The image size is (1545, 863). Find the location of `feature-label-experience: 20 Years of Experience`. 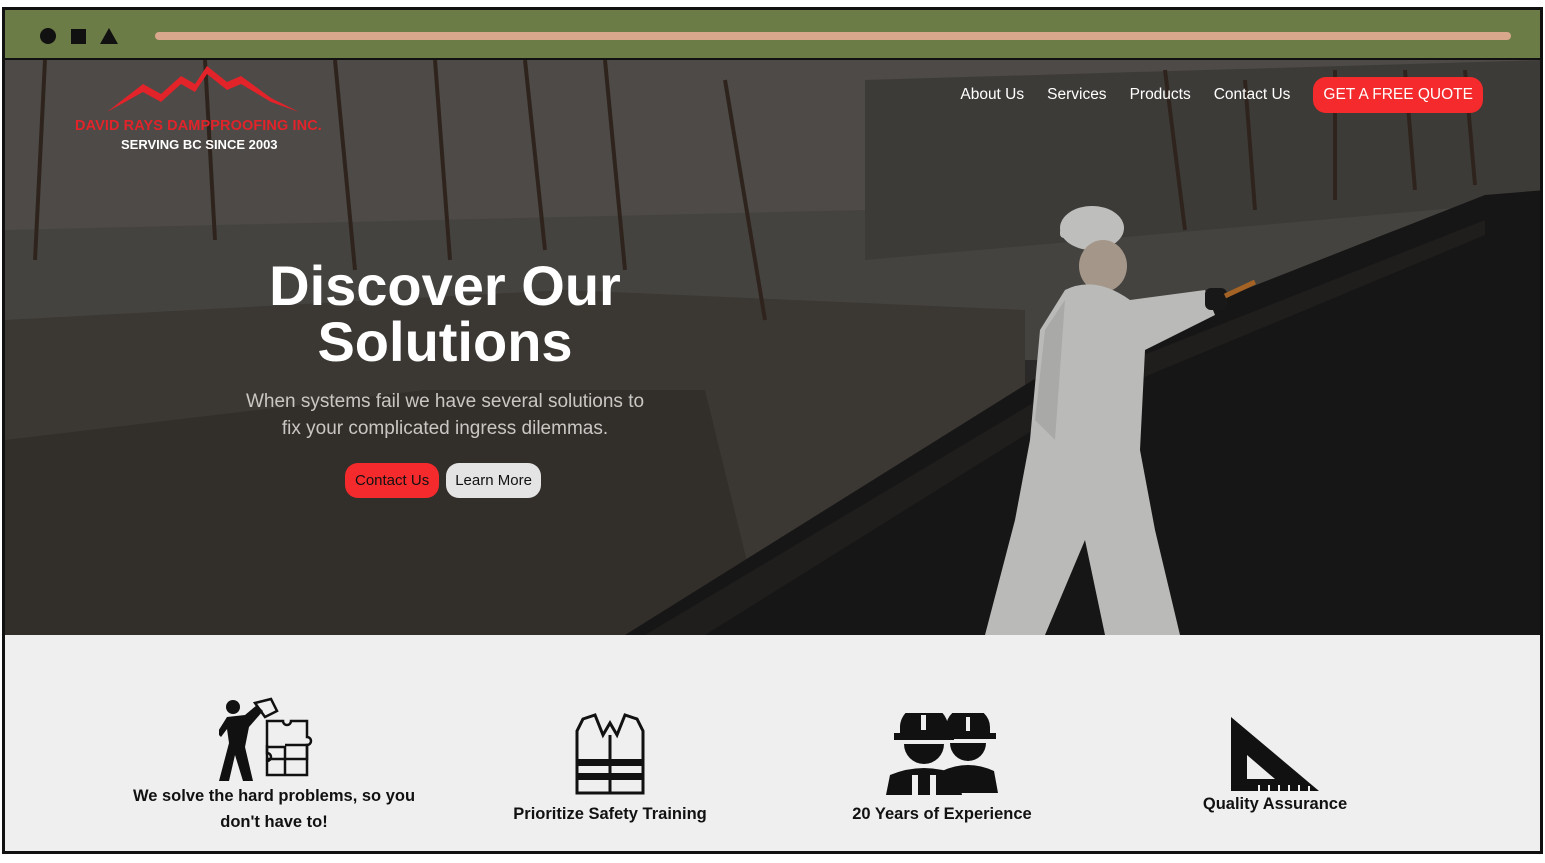

feature-label-experience: 20 Years of Experience is located at coordinates (942, 814).